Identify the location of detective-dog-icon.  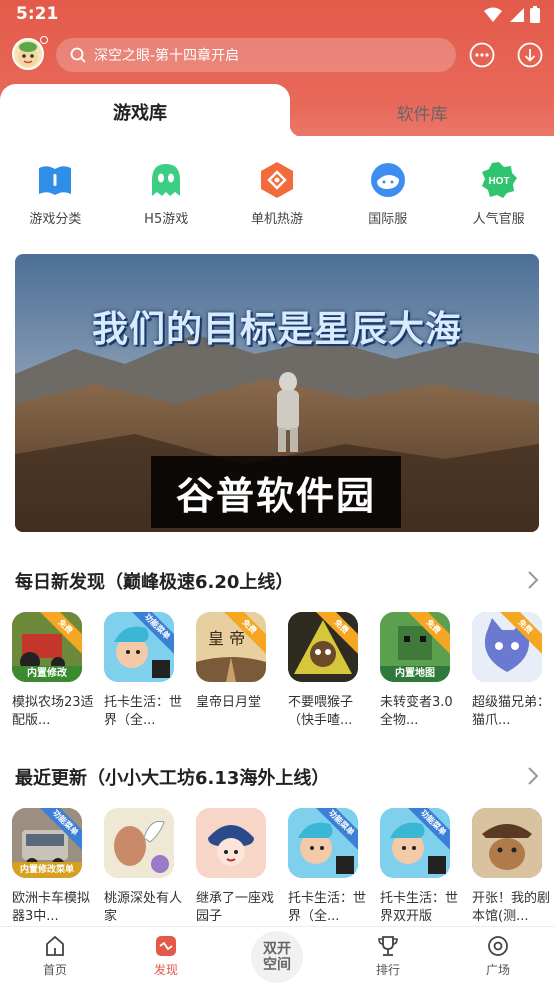
(507, 843).